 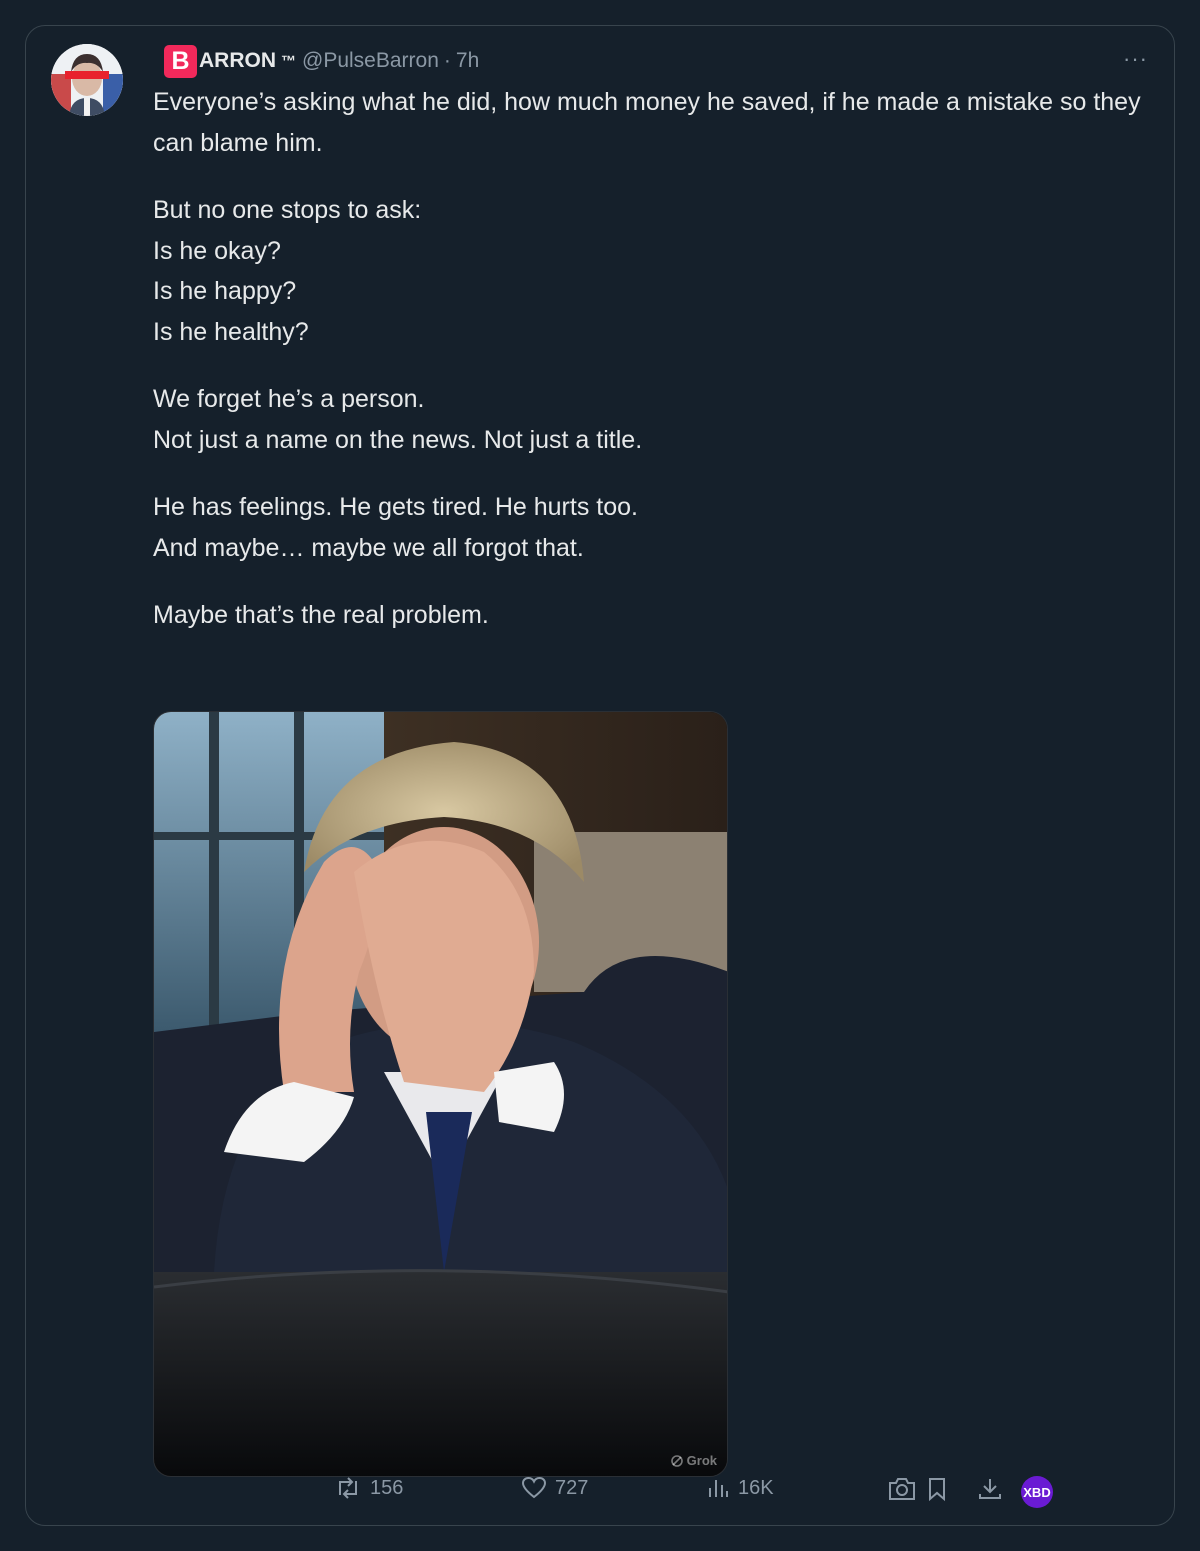 I want to click on author-display-name: ARRON, so click(x=237, y=61).